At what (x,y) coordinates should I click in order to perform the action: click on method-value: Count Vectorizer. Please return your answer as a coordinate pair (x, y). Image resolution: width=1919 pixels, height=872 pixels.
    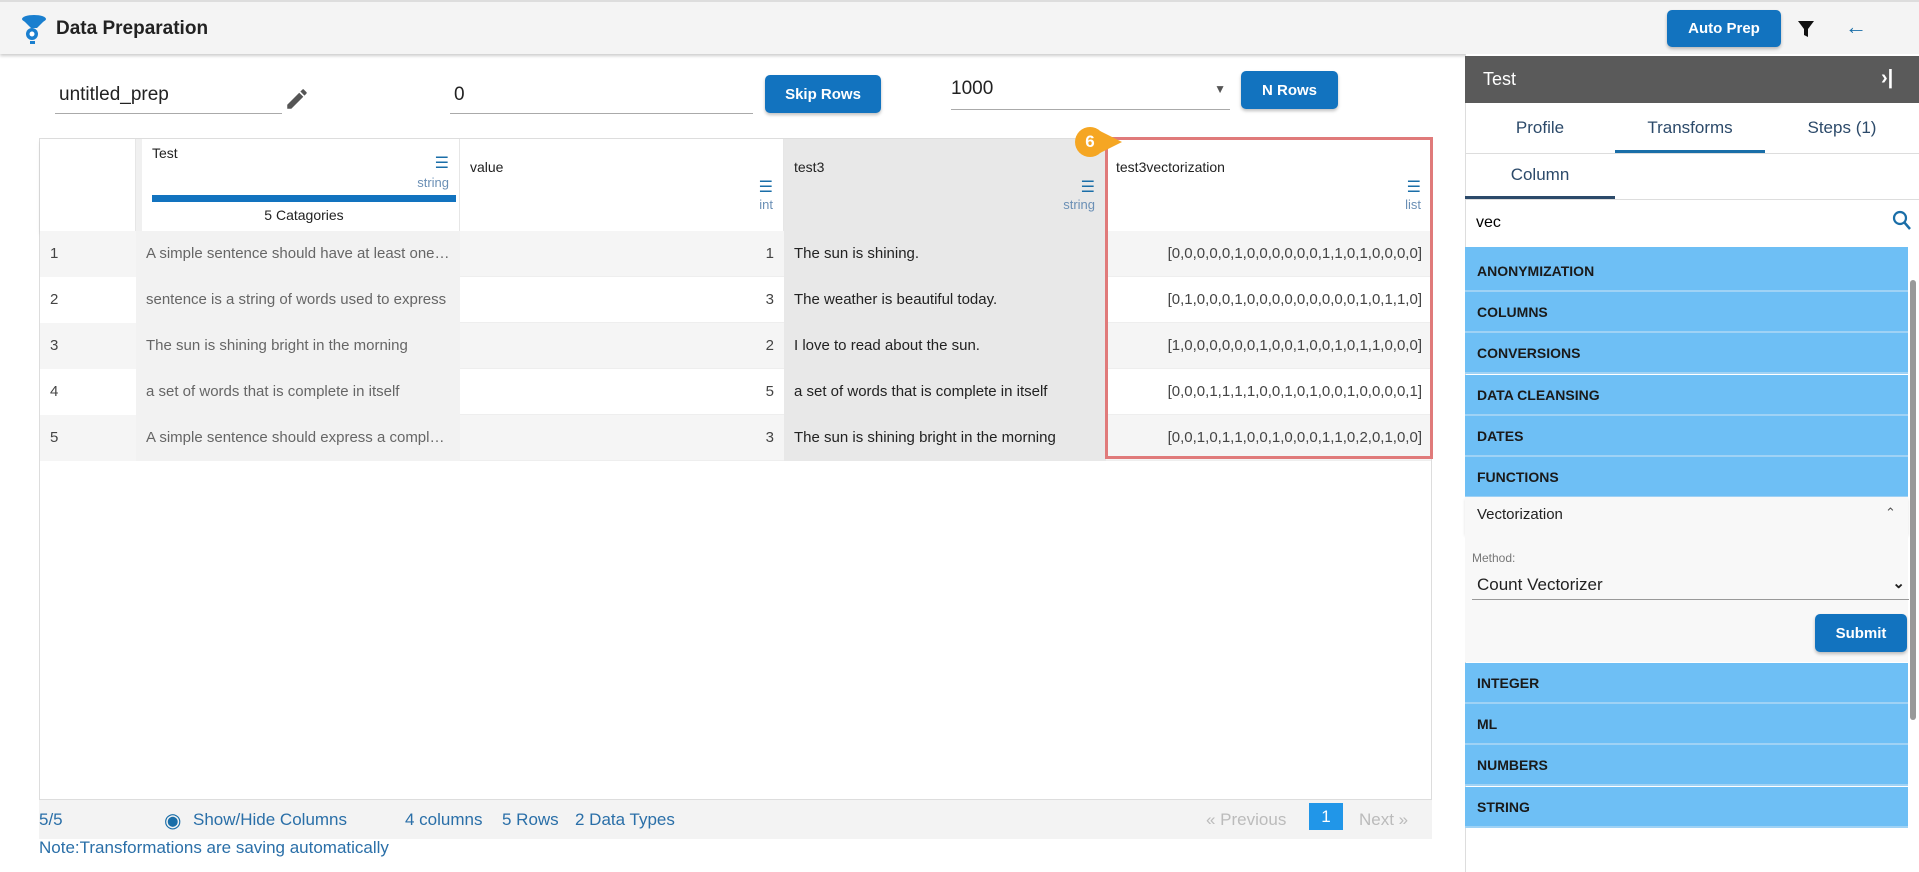
    Looking at the image, I should click on (1540, 584).